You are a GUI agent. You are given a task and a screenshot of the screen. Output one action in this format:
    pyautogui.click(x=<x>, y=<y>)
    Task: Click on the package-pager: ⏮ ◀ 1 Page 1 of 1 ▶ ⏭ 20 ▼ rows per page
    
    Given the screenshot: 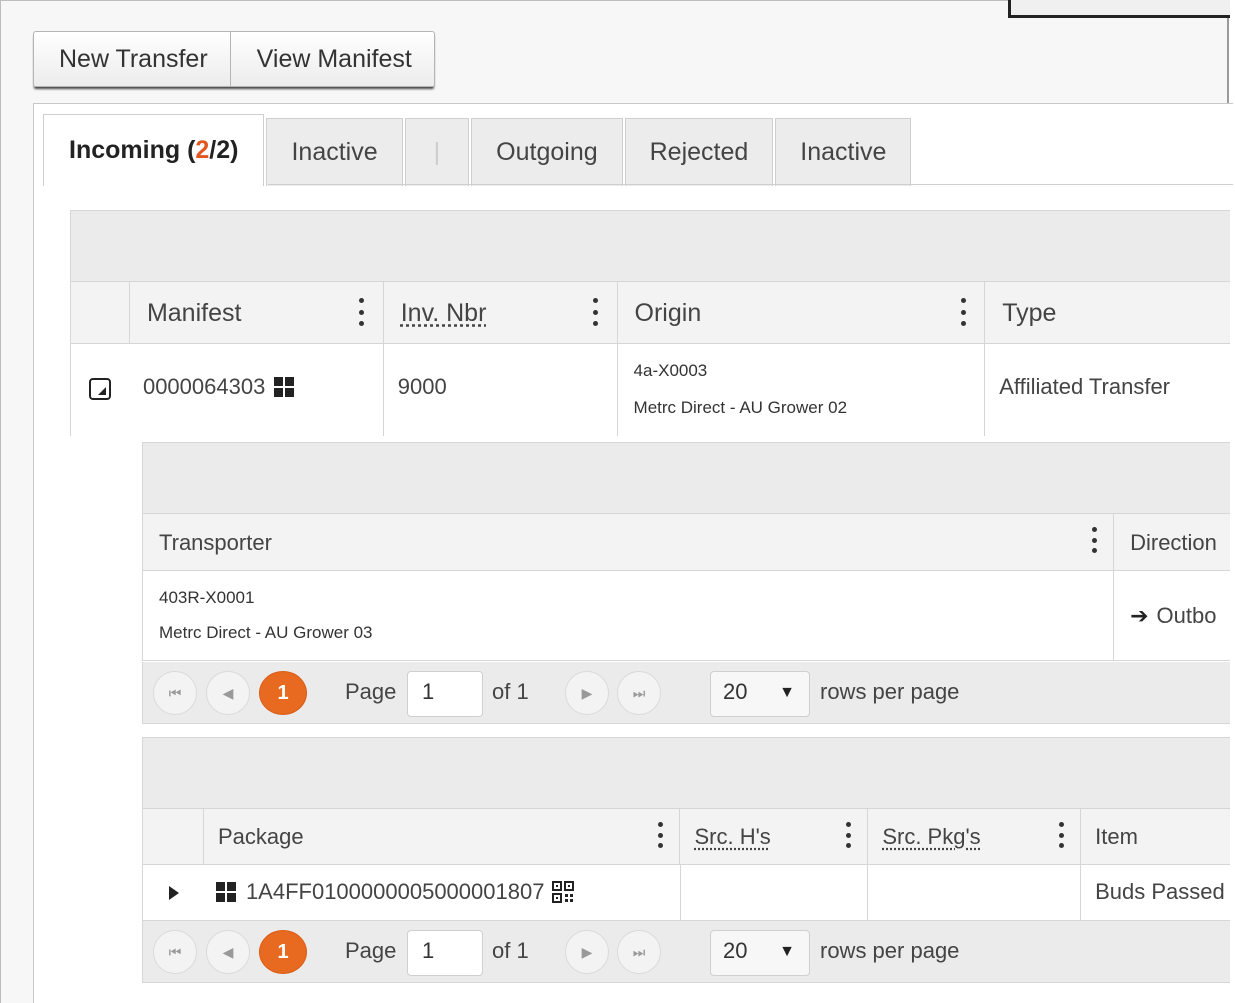 What is the action you would take?
    pyautogui.click(x=686, y=952)
    